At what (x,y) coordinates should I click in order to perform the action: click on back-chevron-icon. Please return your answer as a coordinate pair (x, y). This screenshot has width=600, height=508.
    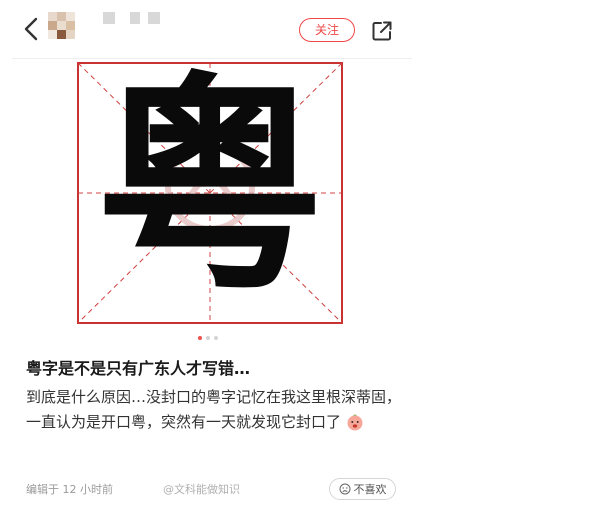
    Looking at the image, I should click on (32, 29).